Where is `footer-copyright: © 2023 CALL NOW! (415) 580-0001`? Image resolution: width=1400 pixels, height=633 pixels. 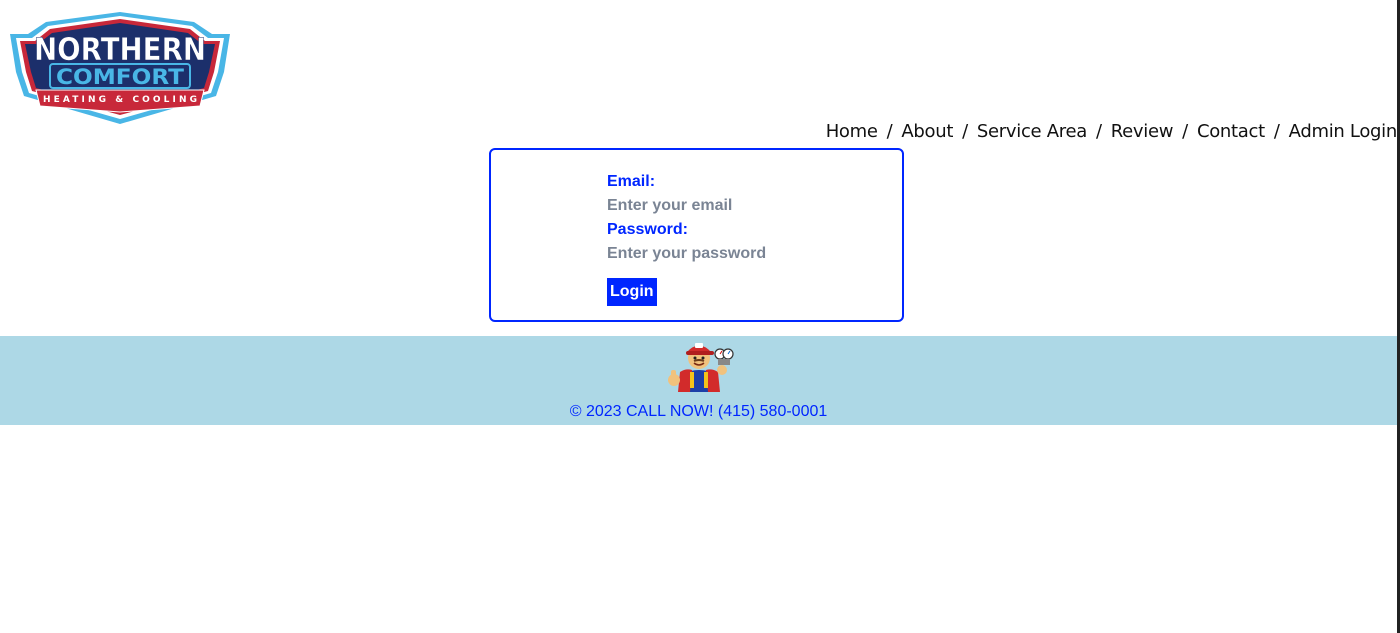 footer-copyright: © 2023 CALL NOW! (415) 580-0001 is located at coordinates (698, 411).